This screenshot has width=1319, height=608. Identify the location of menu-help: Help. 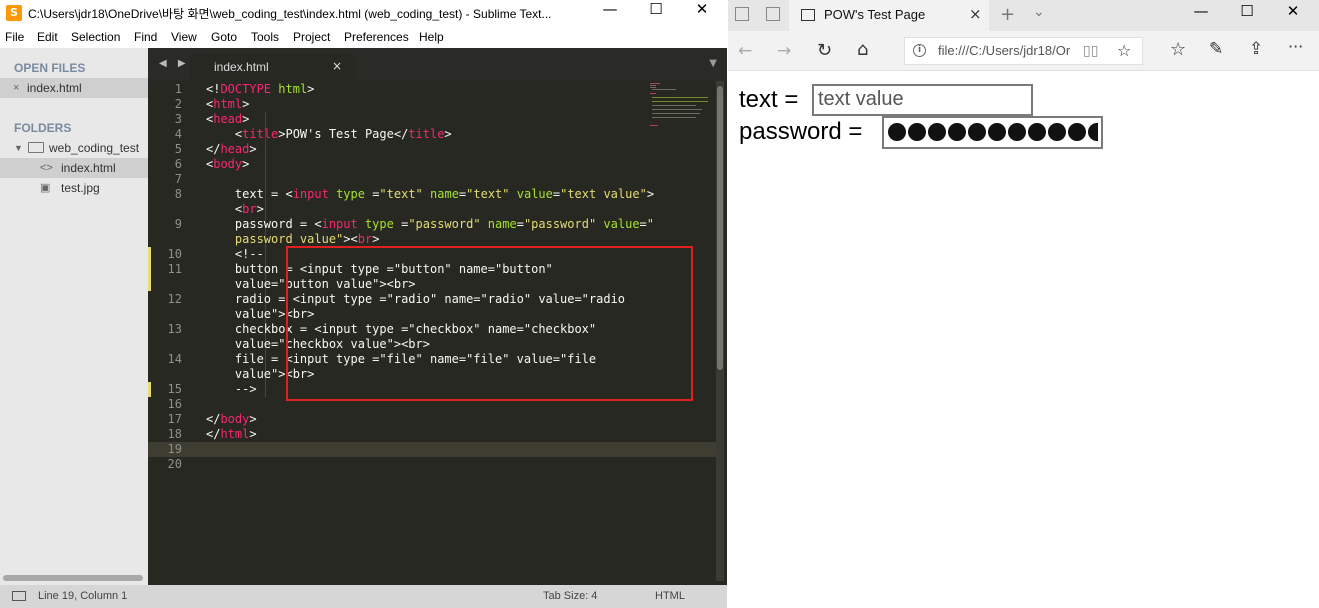
(431, 37).